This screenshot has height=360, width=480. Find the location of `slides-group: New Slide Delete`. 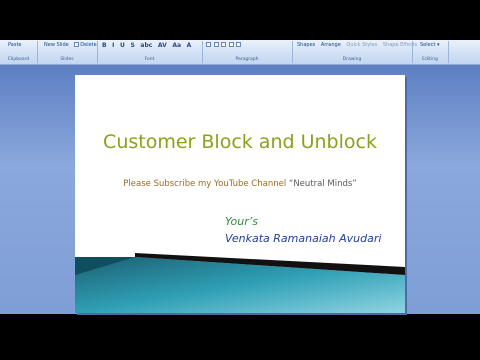

slides-group: New Slide Delete is located at coordinates (70, 45).